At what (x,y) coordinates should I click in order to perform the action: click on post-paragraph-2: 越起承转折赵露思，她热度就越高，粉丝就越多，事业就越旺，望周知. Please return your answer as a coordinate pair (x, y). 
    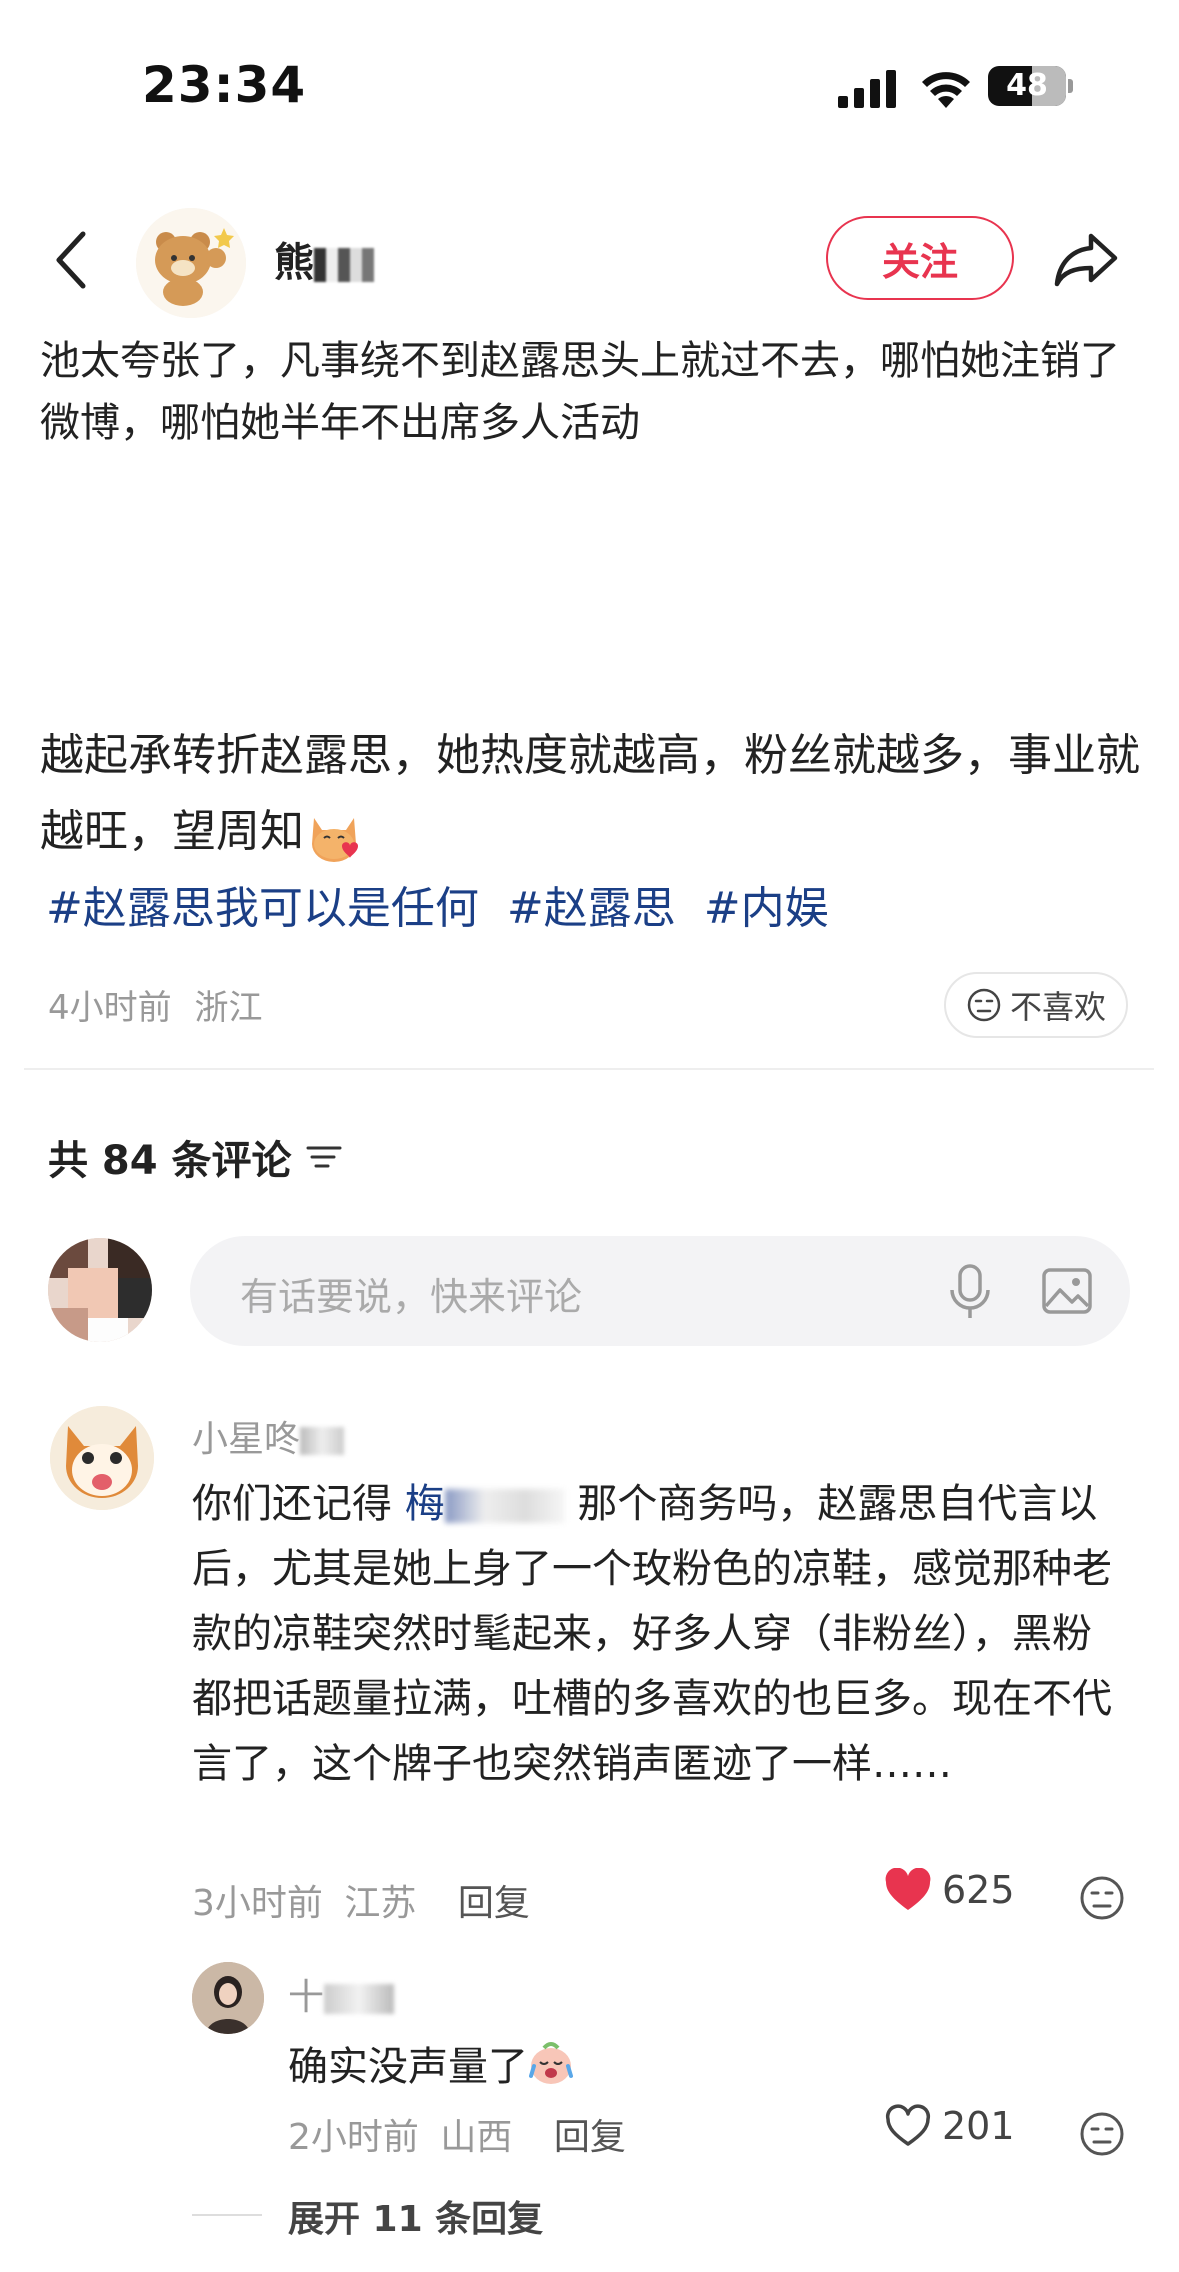
    Looking at the image, I should click on (590, 794).